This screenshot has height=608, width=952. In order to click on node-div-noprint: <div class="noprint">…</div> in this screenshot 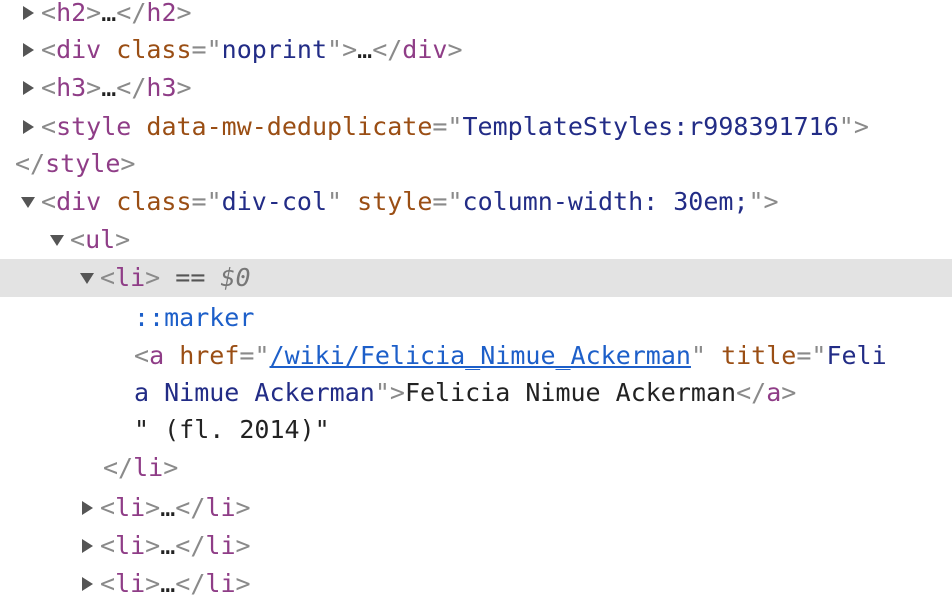, I will do `click(476, 50)`.